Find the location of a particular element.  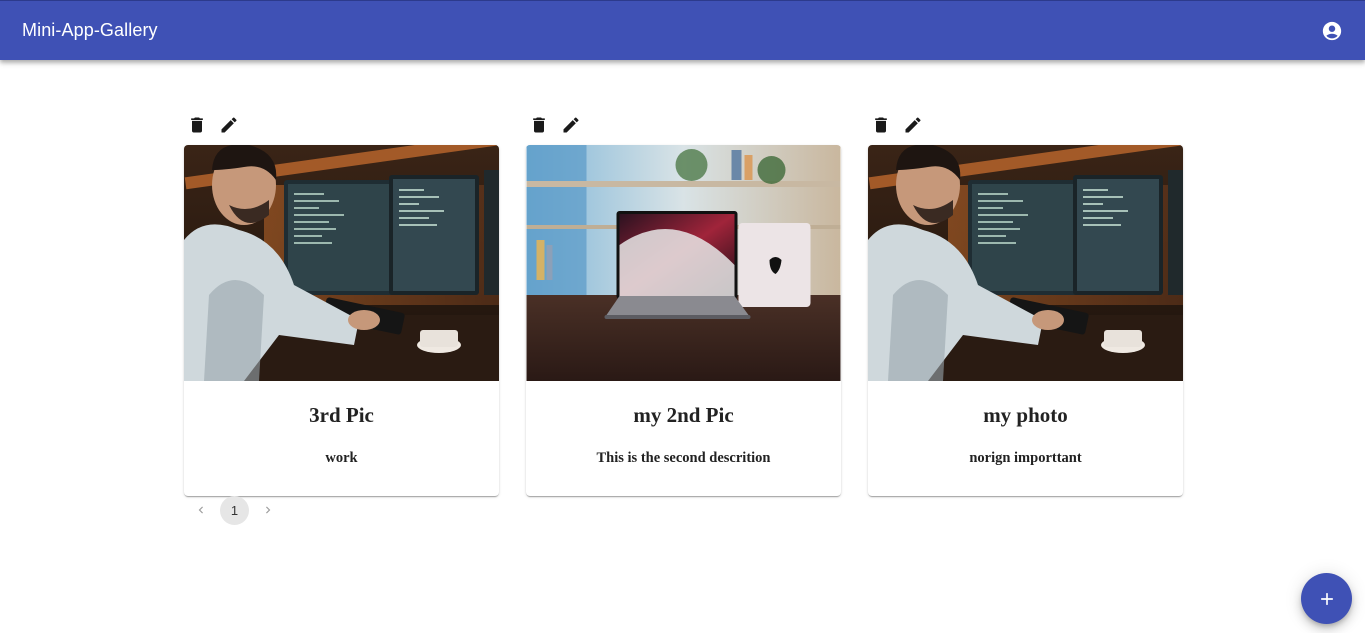

previous-page-button is located at coordinates (201, 510).